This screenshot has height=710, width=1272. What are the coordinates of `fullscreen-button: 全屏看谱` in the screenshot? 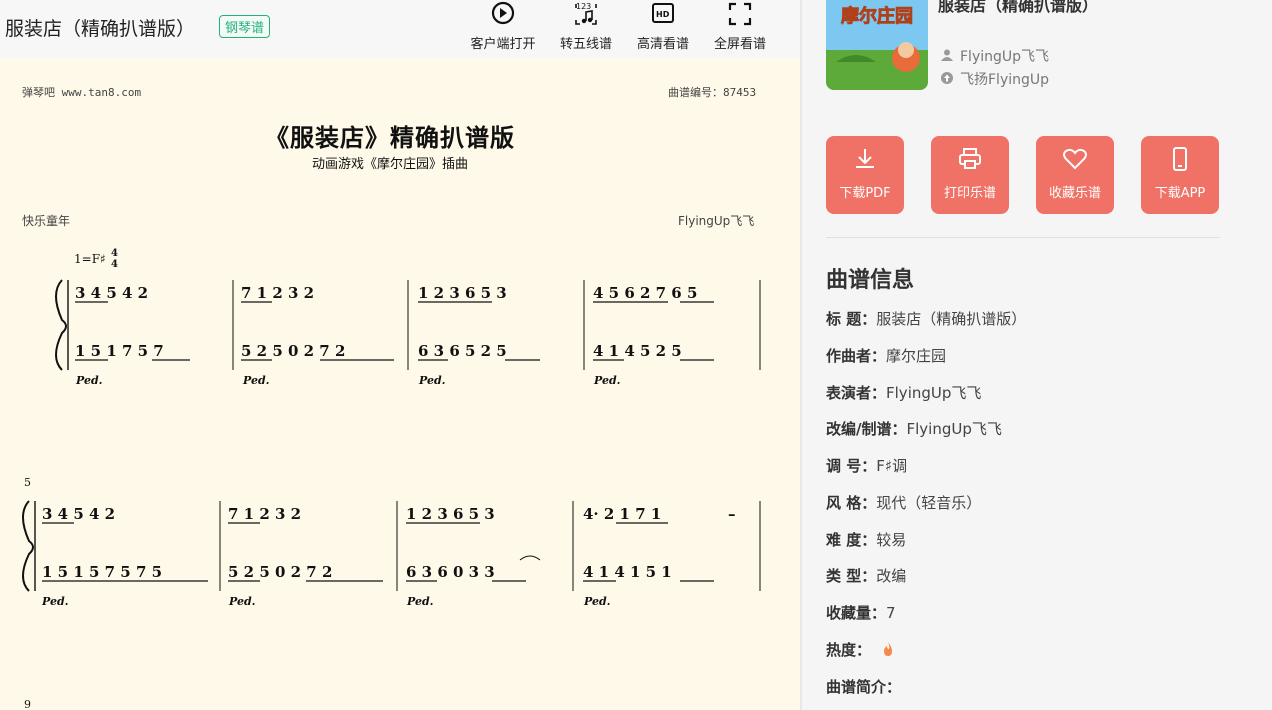 It's located at (740, 26).